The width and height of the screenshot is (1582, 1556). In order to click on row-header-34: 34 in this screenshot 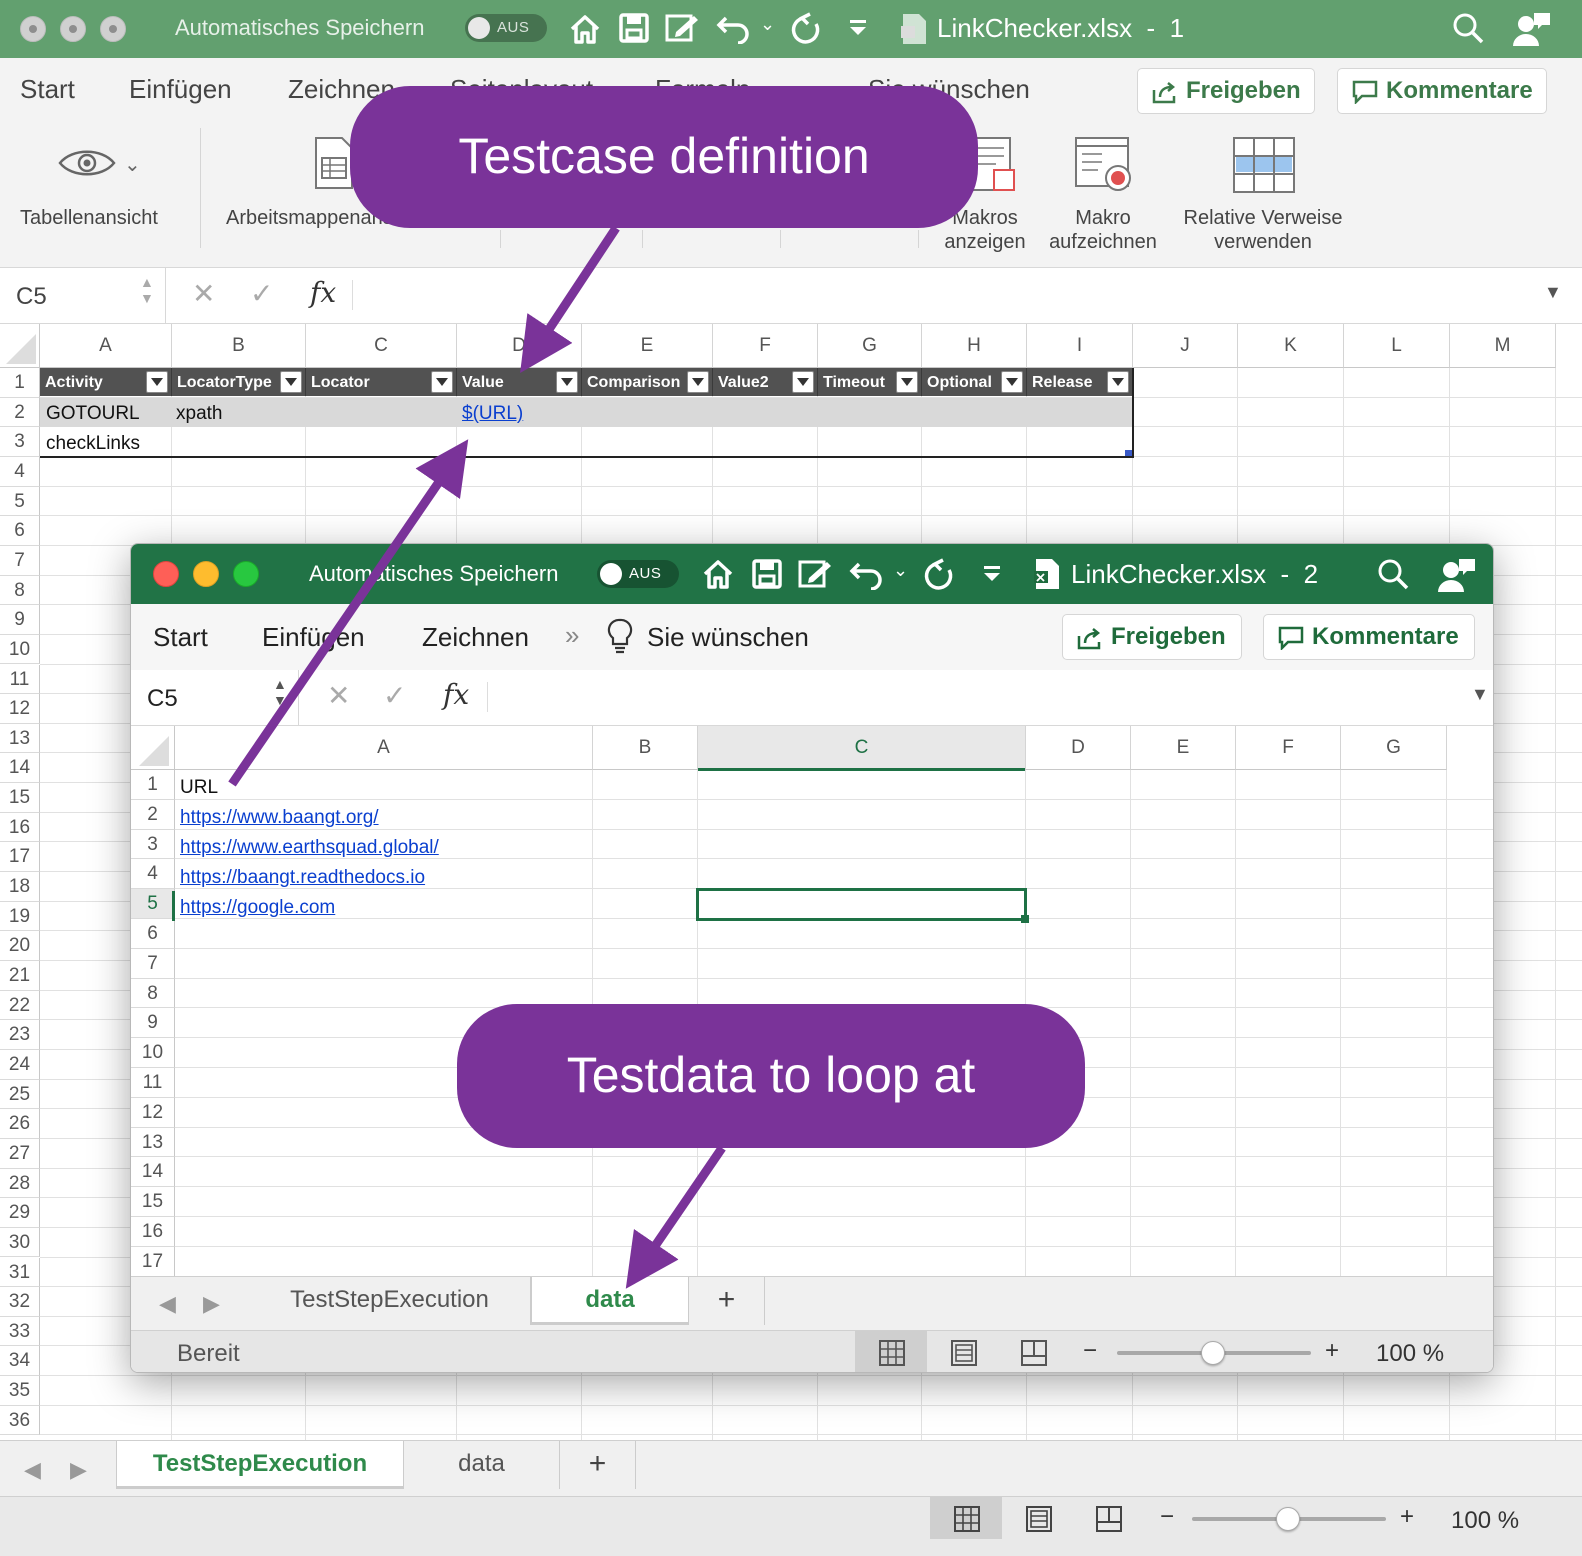, I will do `click(20, 1361)`.